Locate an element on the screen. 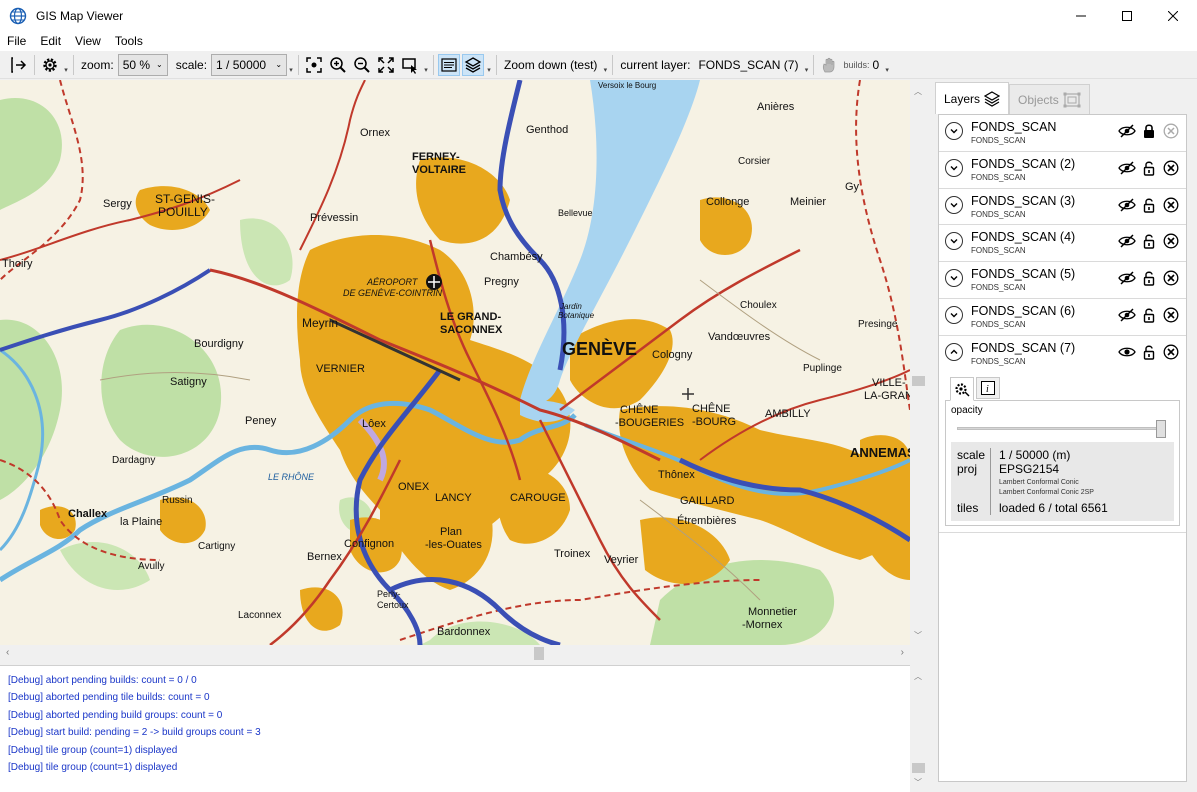  tab-layers-label: Layers is located at coordinates (962, 98).